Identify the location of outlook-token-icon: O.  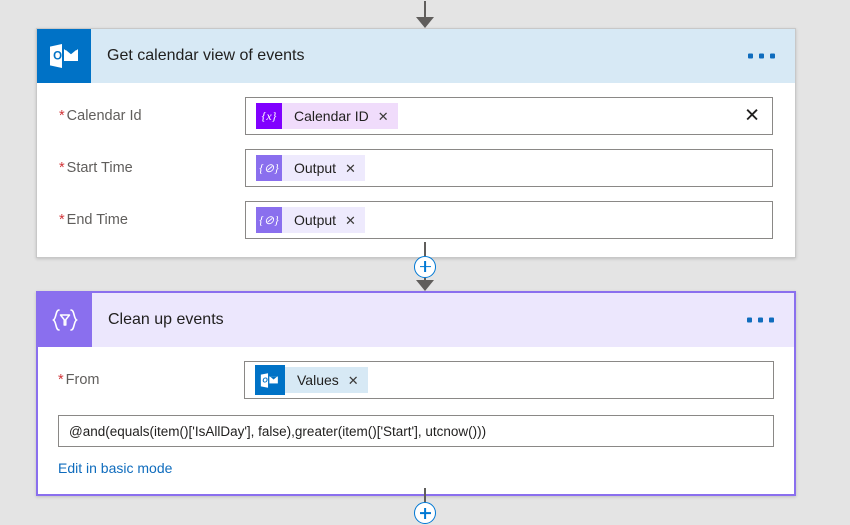
(270, 380).